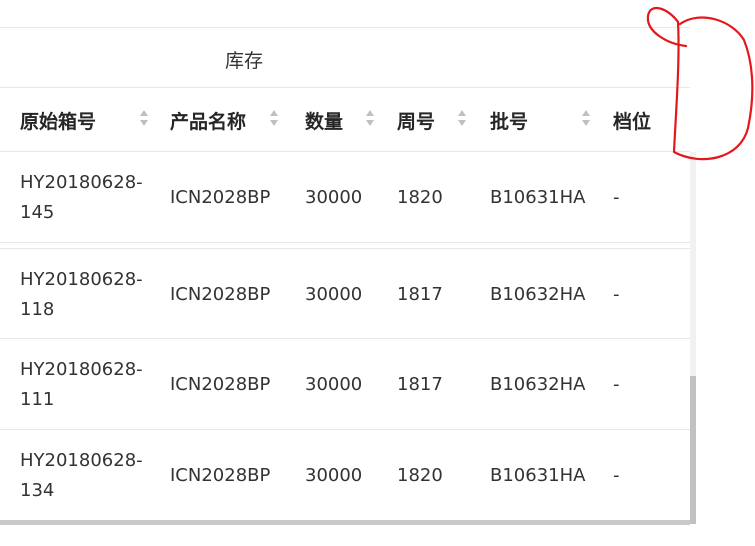 Image resolution: width=755 pixels, height=546 pixels. I want to click on red-circle-annotation, so click(700, 83).